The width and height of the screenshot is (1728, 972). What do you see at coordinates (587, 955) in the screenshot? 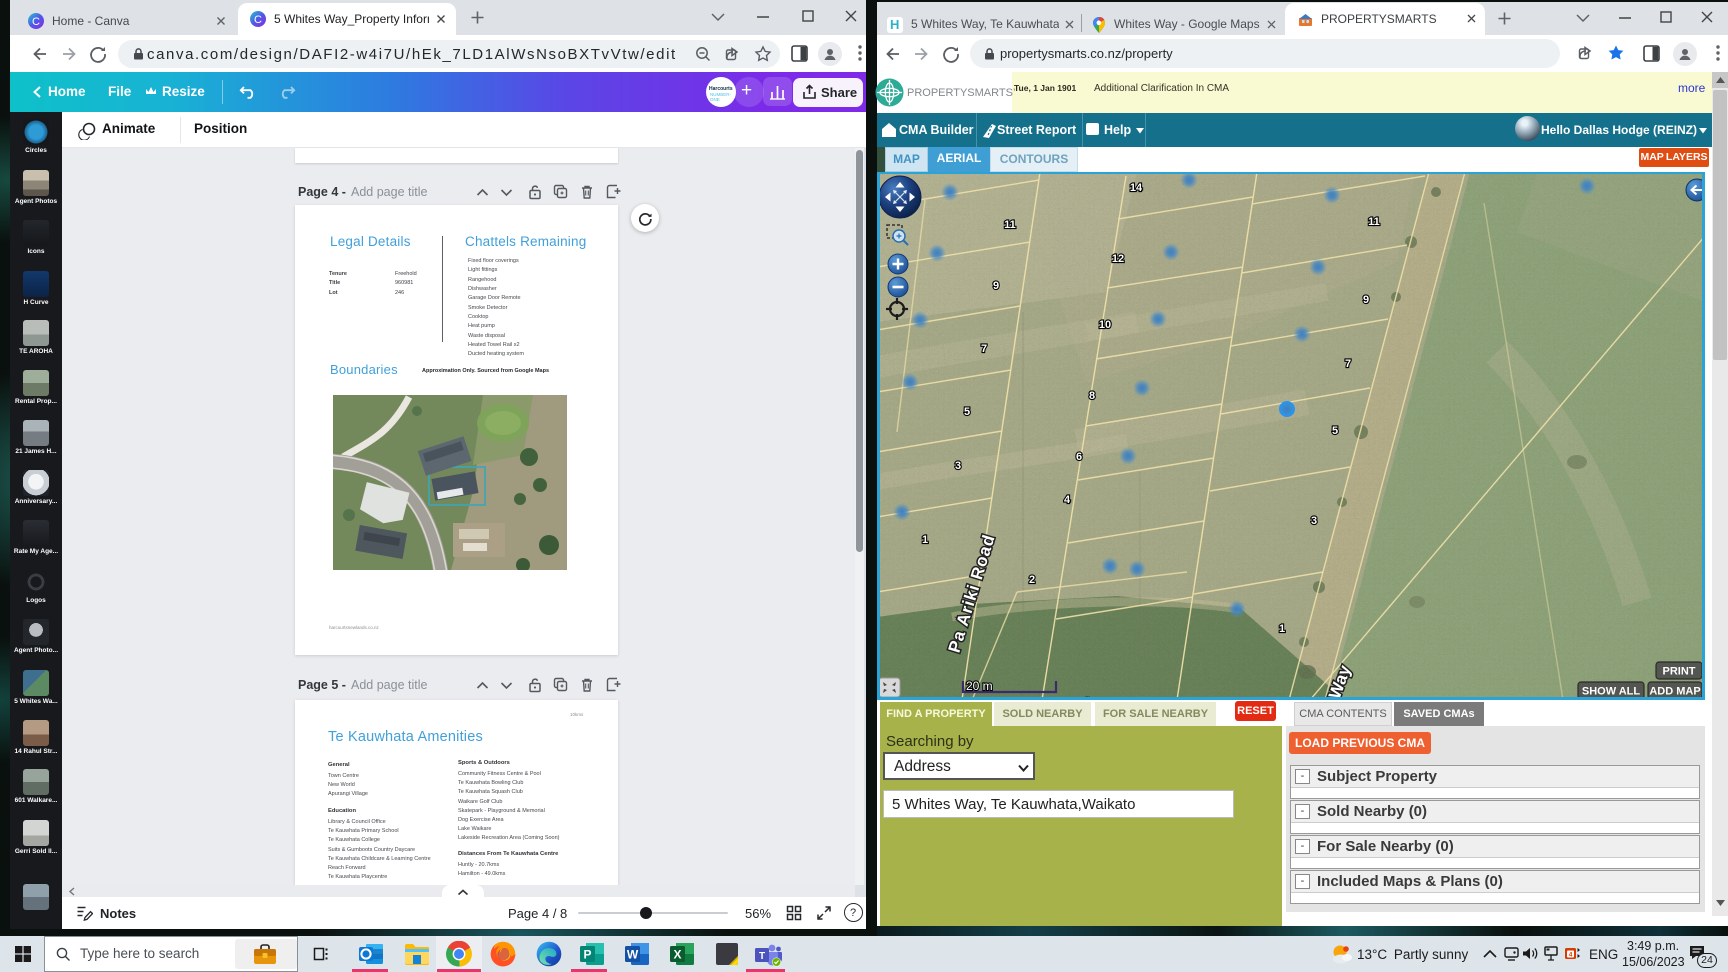
I see `svg-text: P` at bounding box center [587, 955].